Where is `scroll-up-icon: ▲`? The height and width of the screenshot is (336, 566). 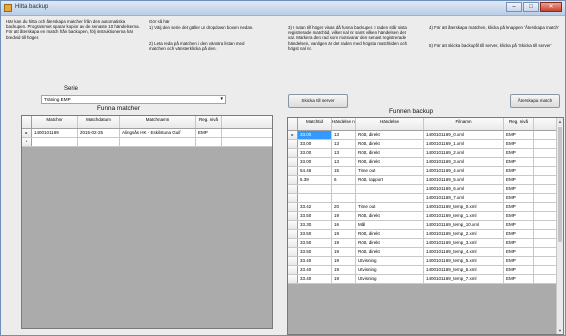
scroll-up-icon: ▲ is located at coordinates (560, 121).